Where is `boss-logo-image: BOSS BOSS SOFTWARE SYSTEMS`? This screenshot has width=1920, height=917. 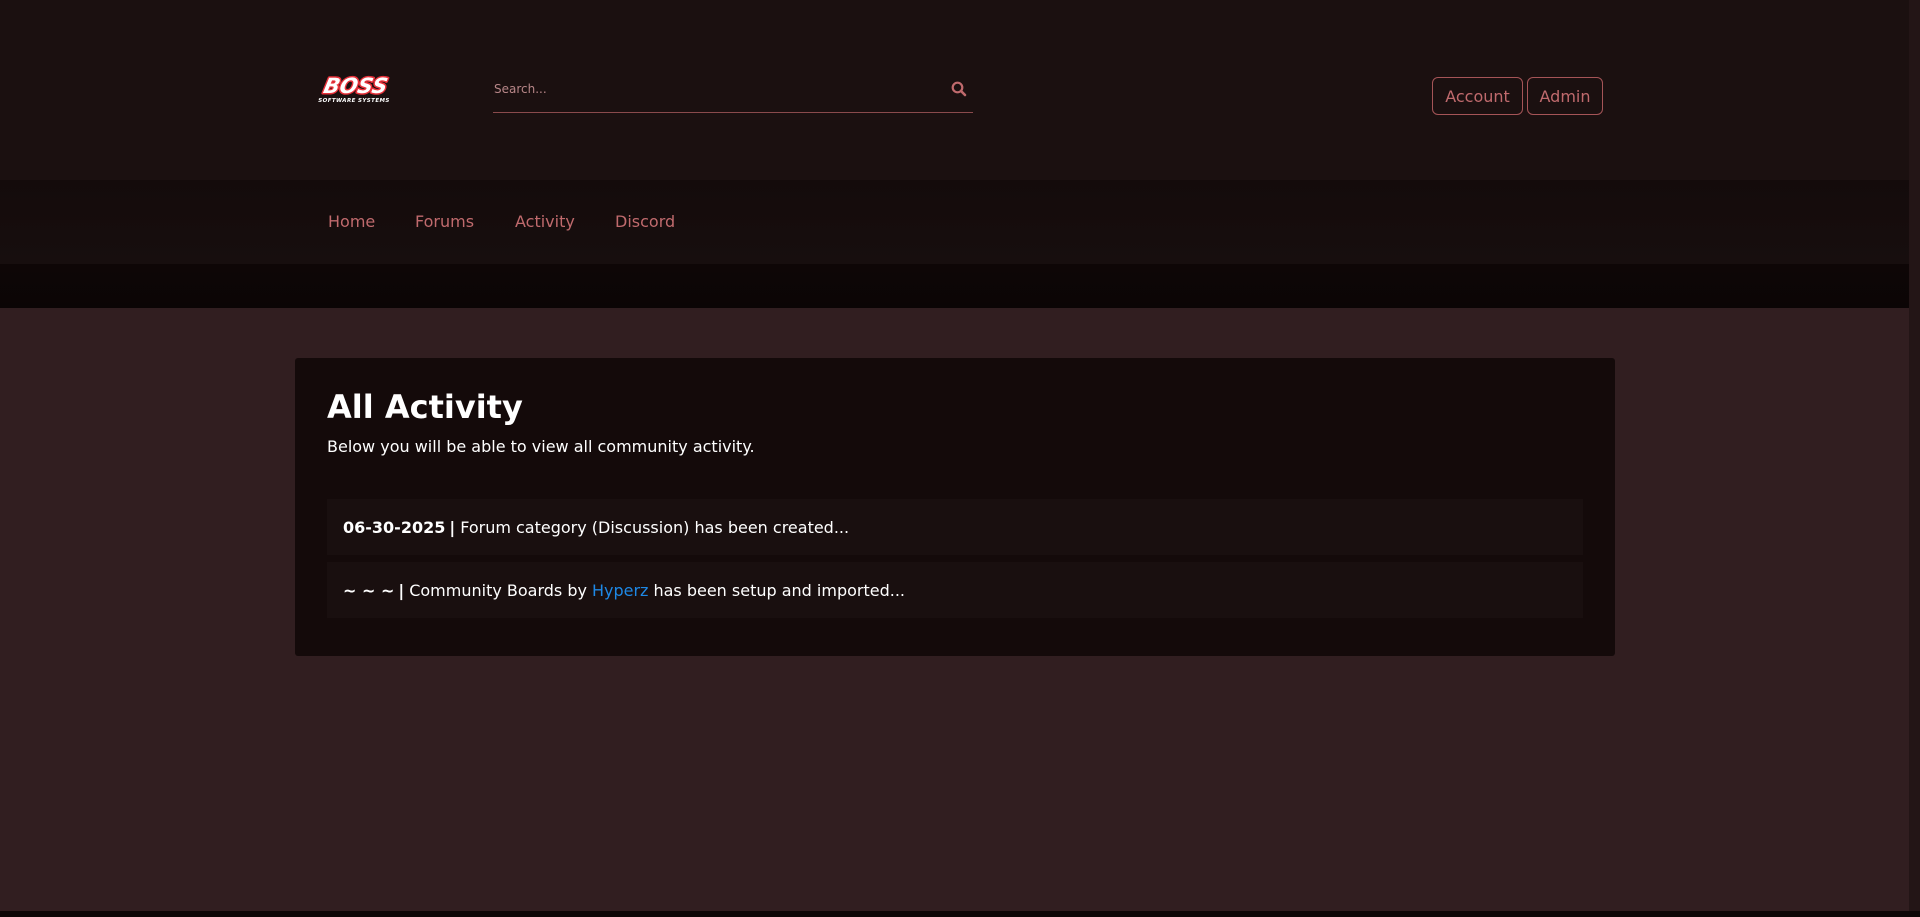
boss-logo-image: BOSS BOSS SOFTWARE SYSTEMS is located at coordinates (354, 88).